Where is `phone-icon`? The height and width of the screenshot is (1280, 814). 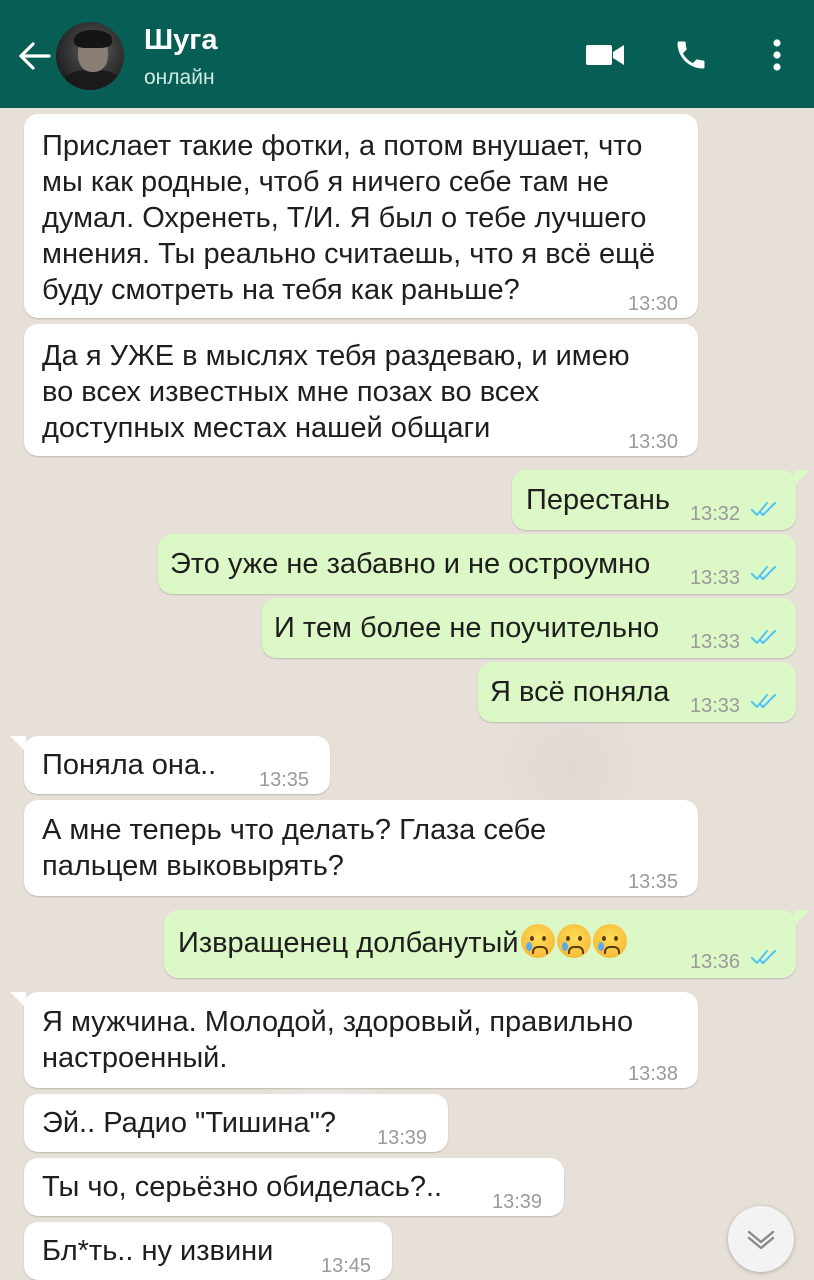
phone-icon is located at coordinates (691, 55).